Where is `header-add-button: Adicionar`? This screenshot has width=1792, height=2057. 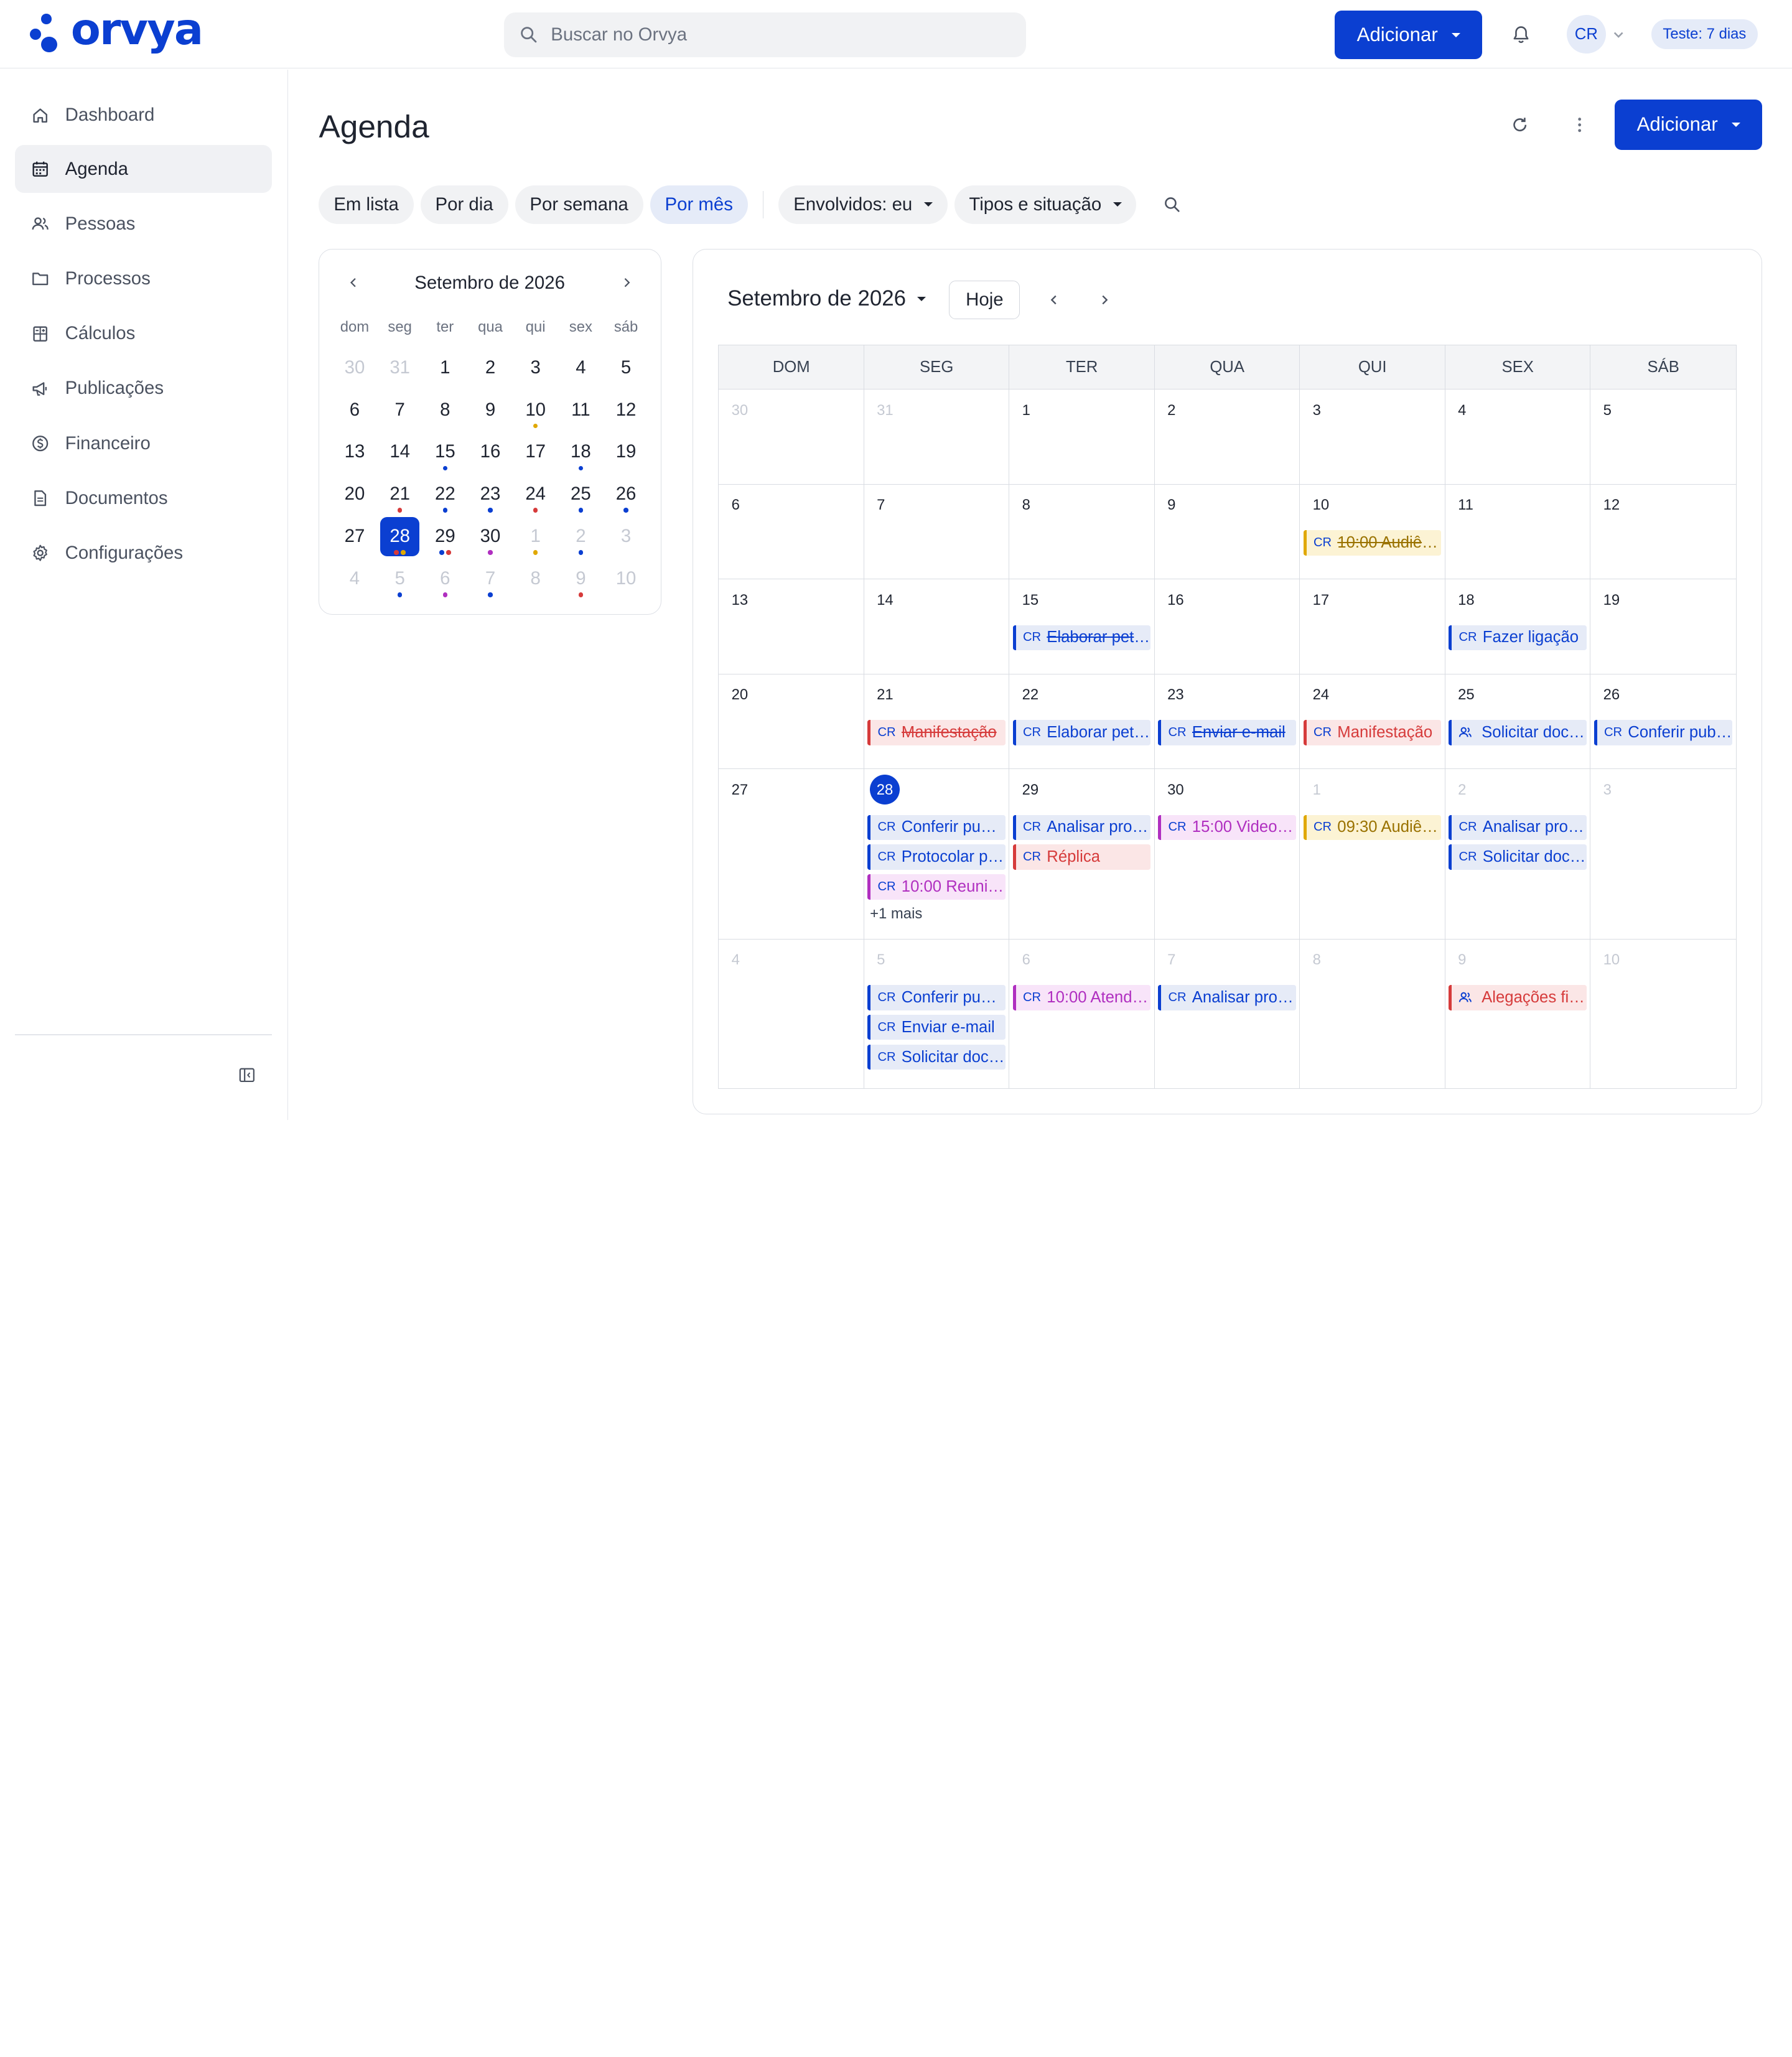
header-add-button: Adicionar is located at coordinates (1409, 35).